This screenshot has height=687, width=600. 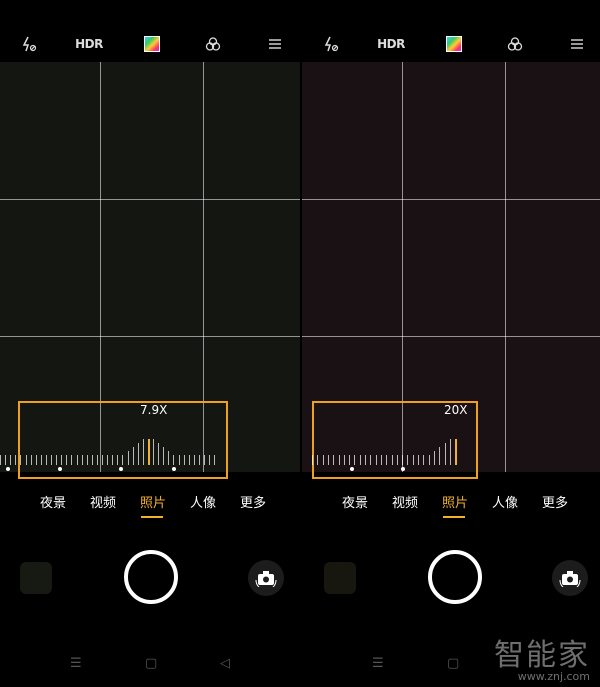 I want to click on switch-camera-icon, so click(x=266, y=579).